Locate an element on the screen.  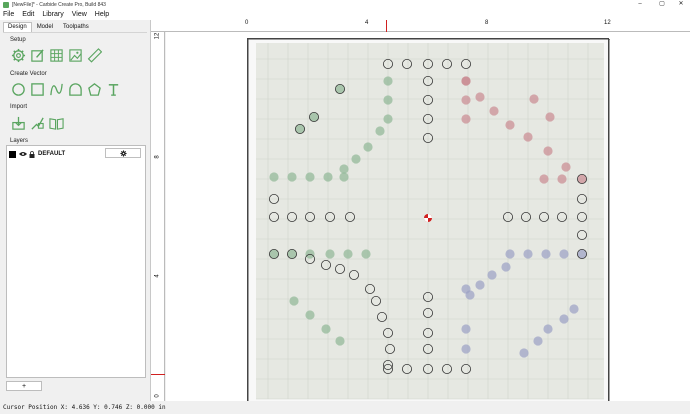
menu-edit: Edit is located at coordinates (28, 14).